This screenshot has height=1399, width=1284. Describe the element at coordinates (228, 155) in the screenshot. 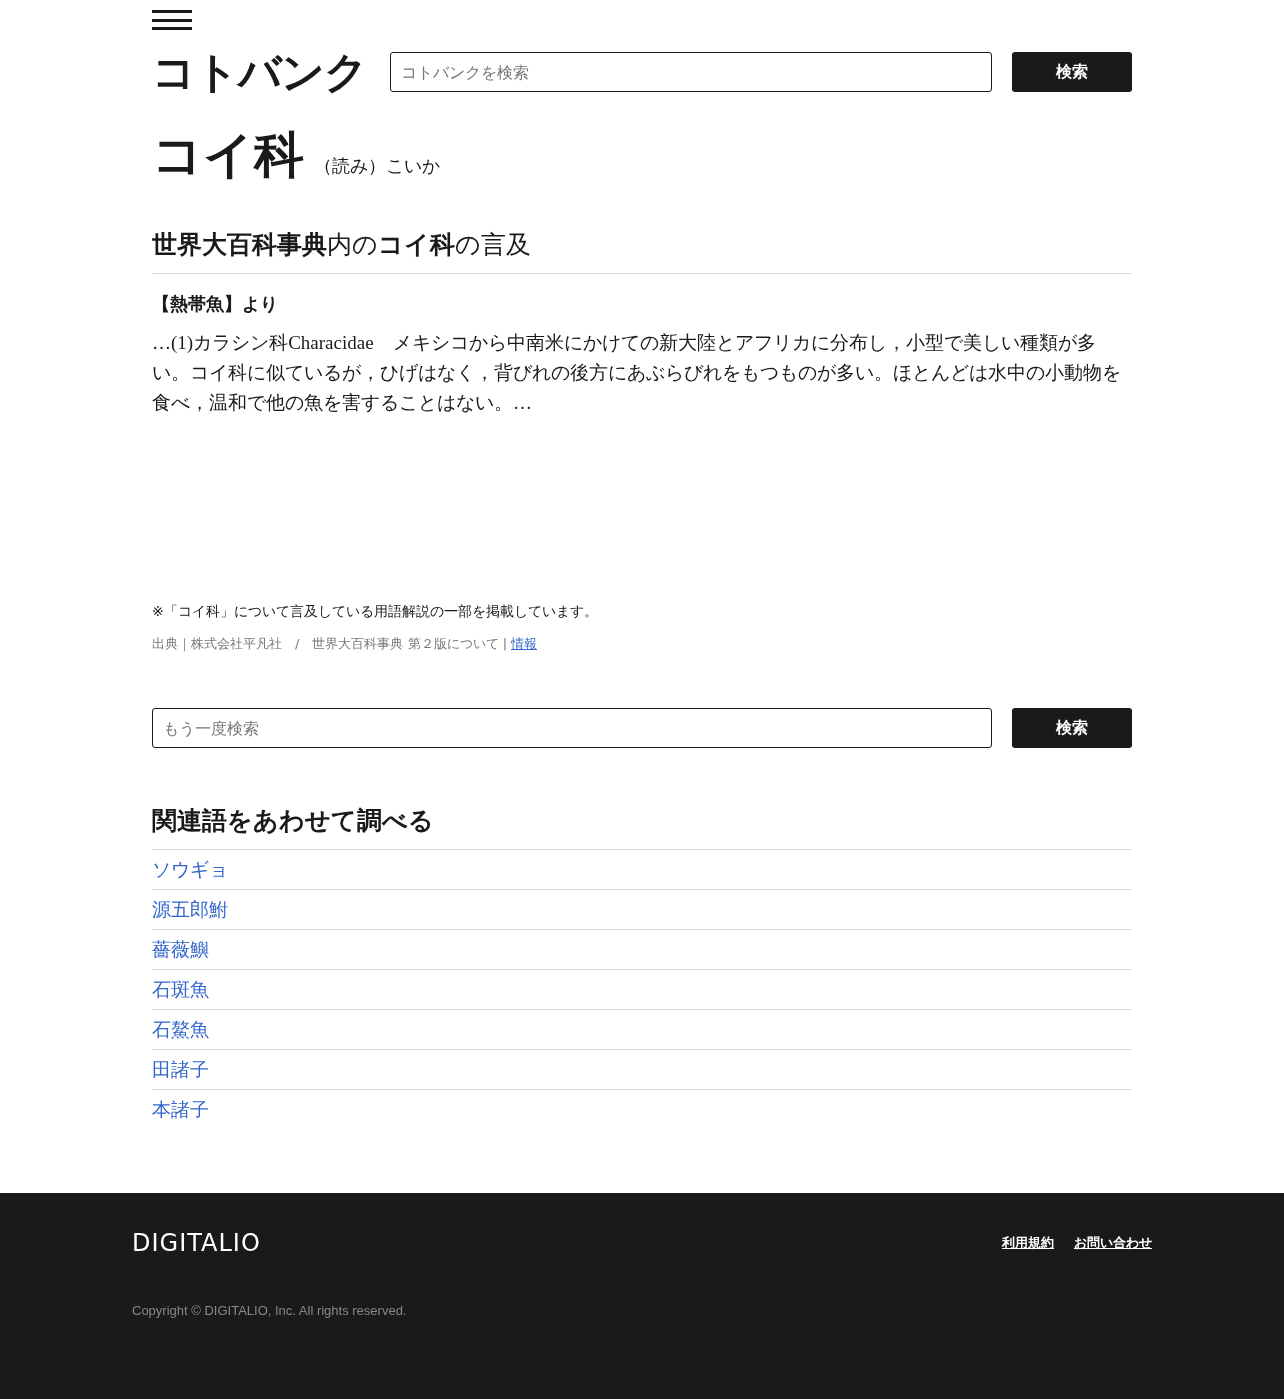

I see `entry-title: コイ科` at that location.